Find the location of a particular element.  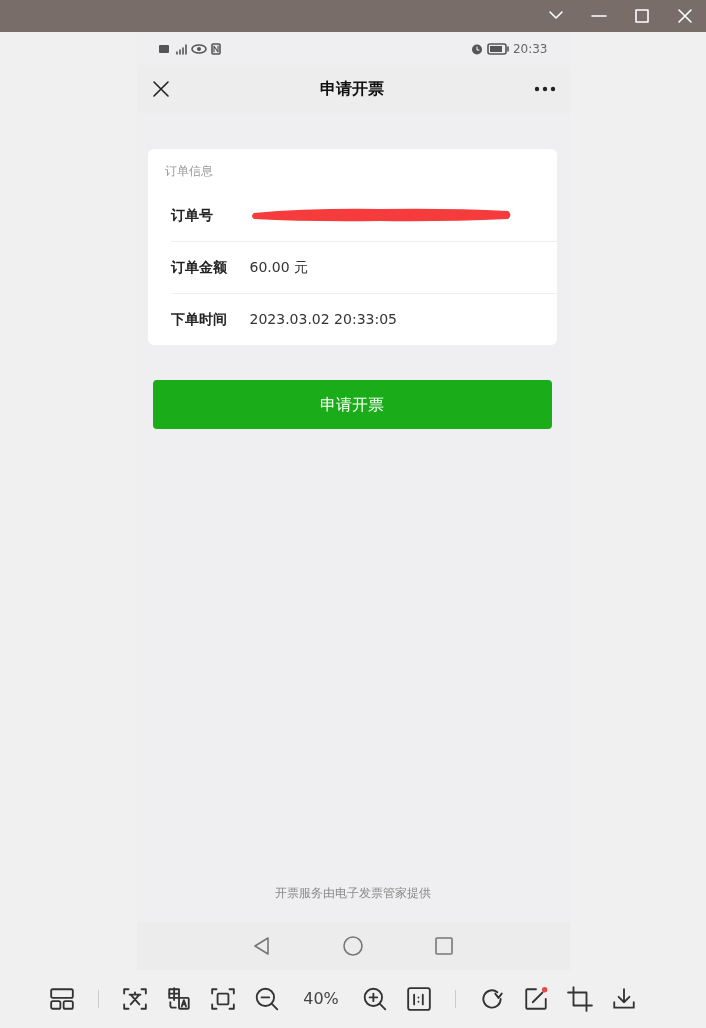

field-label: 订单号 is located at coordinates (192, 215).